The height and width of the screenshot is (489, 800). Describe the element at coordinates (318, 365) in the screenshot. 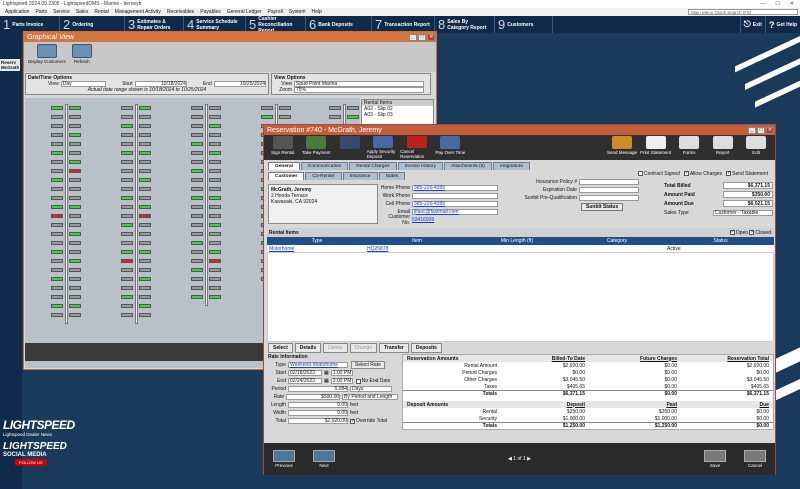

I see `rate-type-field: Weekend-Motorhome` at that location.